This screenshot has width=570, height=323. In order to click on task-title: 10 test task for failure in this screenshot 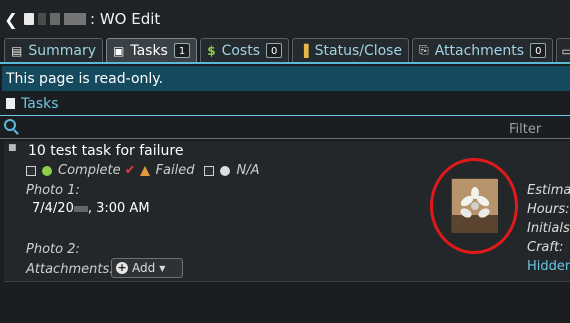, I will do `click(106, 151)`.